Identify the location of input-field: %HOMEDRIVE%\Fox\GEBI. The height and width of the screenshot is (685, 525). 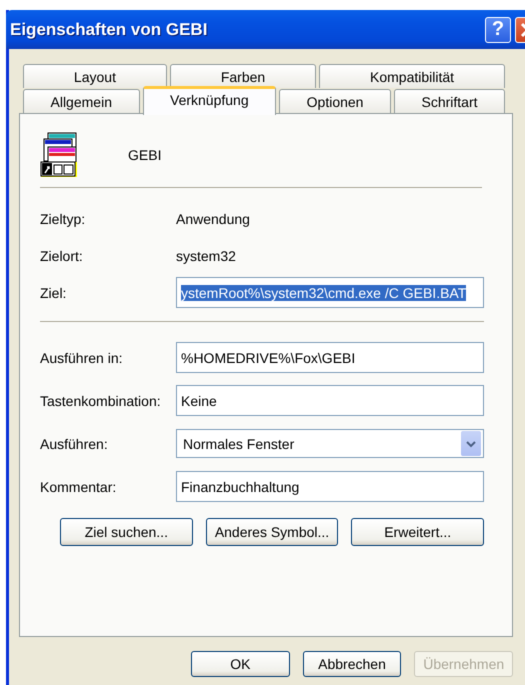
(330, 357).